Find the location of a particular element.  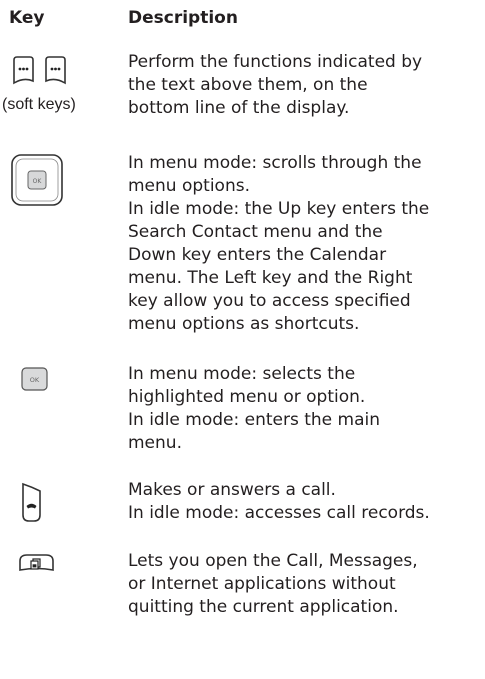

key-column-header: Key is located at coordinates (27, 18).